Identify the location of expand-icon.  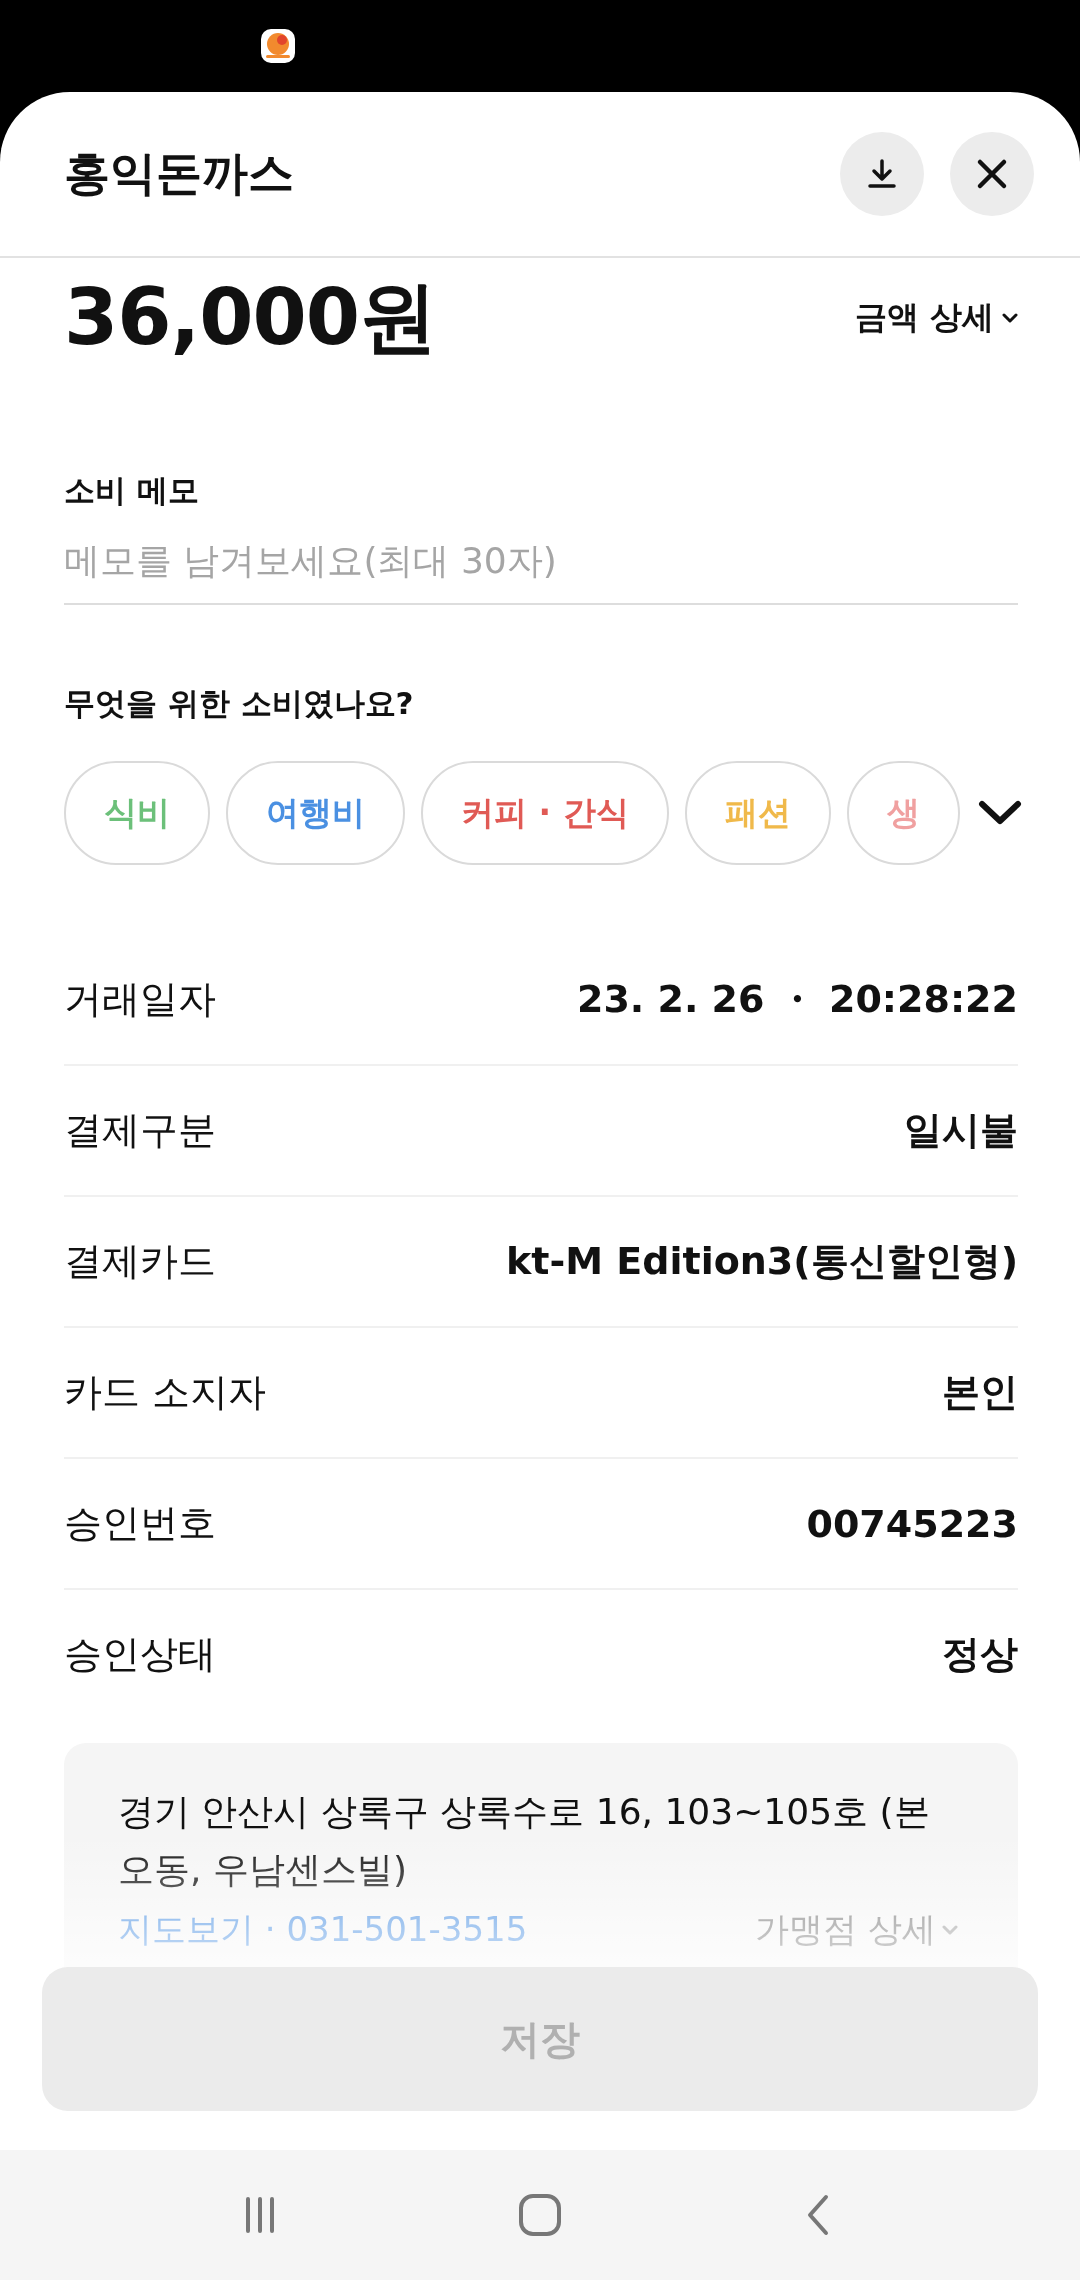
(1000, 813).